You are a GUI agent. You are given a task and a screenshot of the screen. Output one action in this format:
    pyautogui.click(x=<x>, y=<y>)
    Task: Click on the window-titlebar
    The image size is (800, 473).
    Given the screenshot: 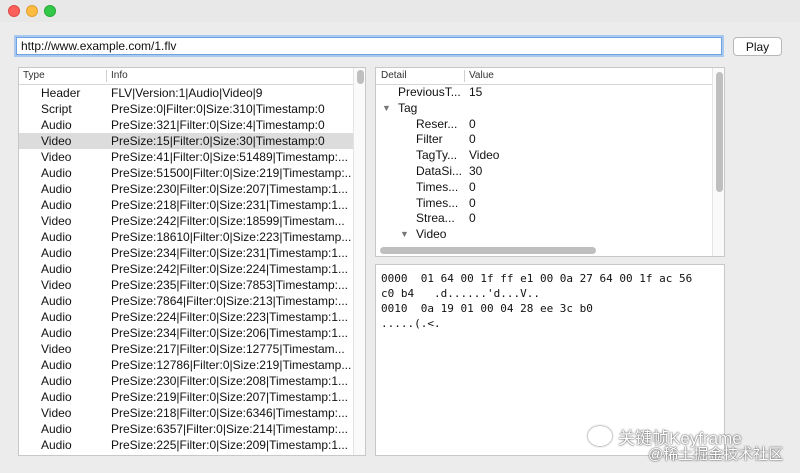 What is the action you would take?
    pyautogui.click(x=400, y=11)
    